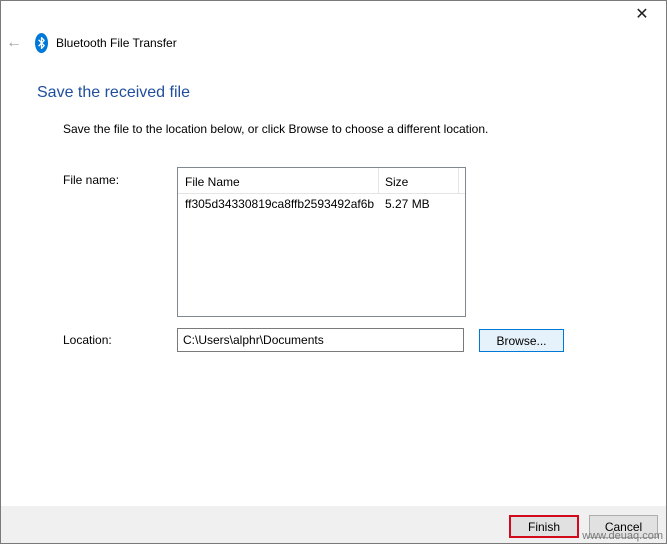 This screenshot has height=544, width=667. I want to click on back-arrow-icon: ←, so click(14, 42).